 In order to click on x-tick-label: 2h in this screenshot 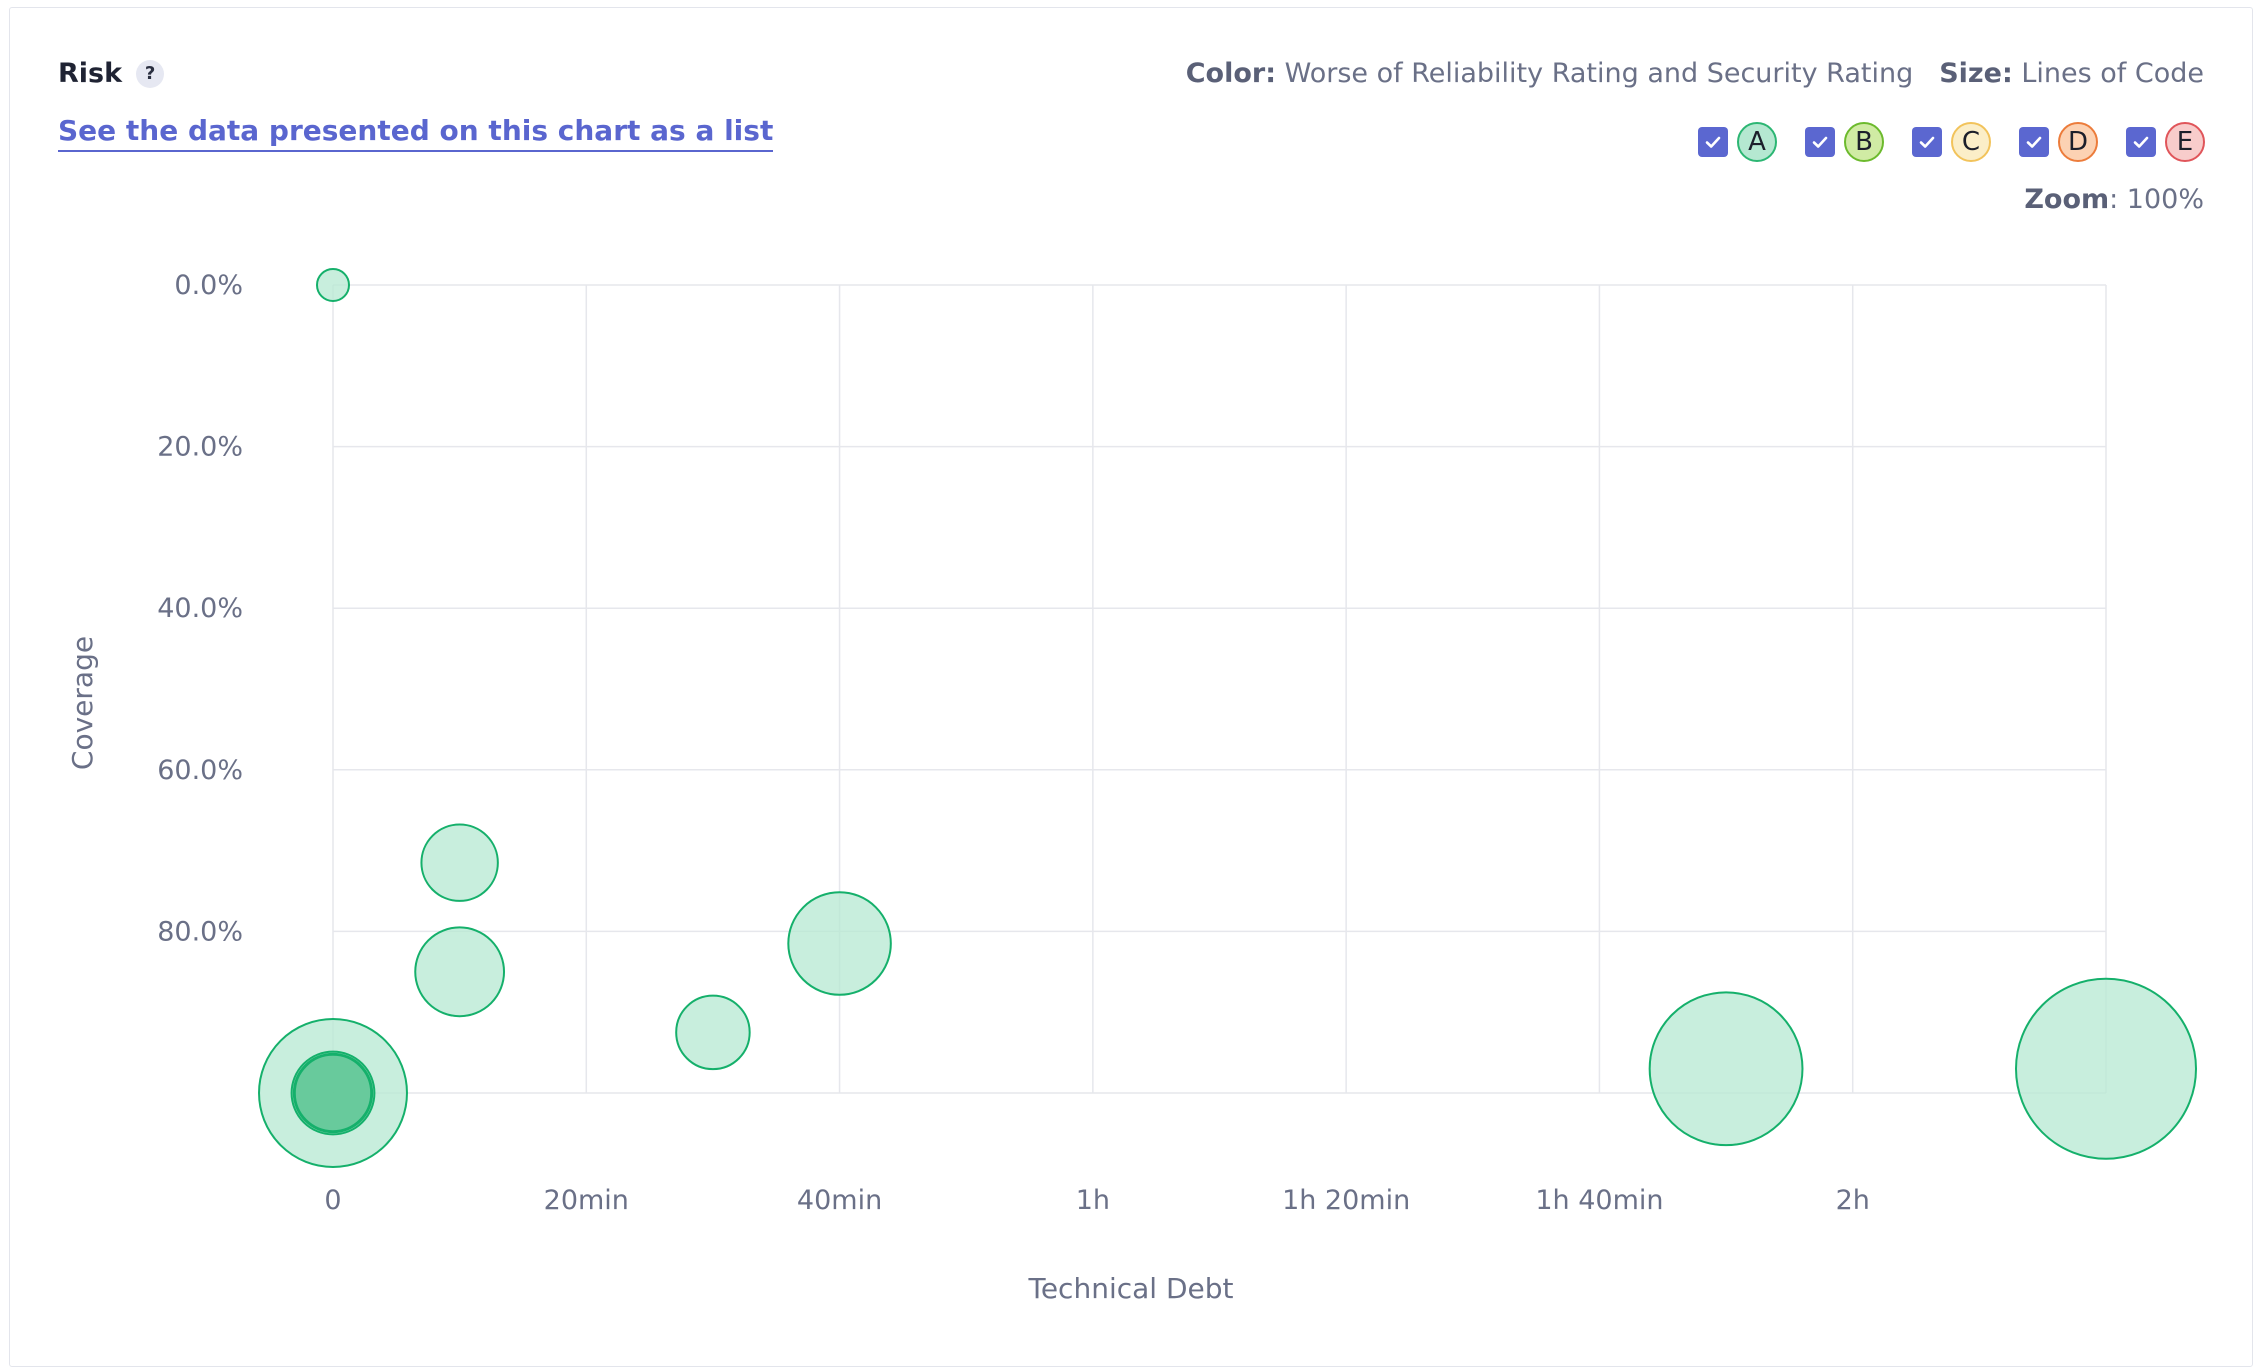, I will do `click(1853, 1200)`.